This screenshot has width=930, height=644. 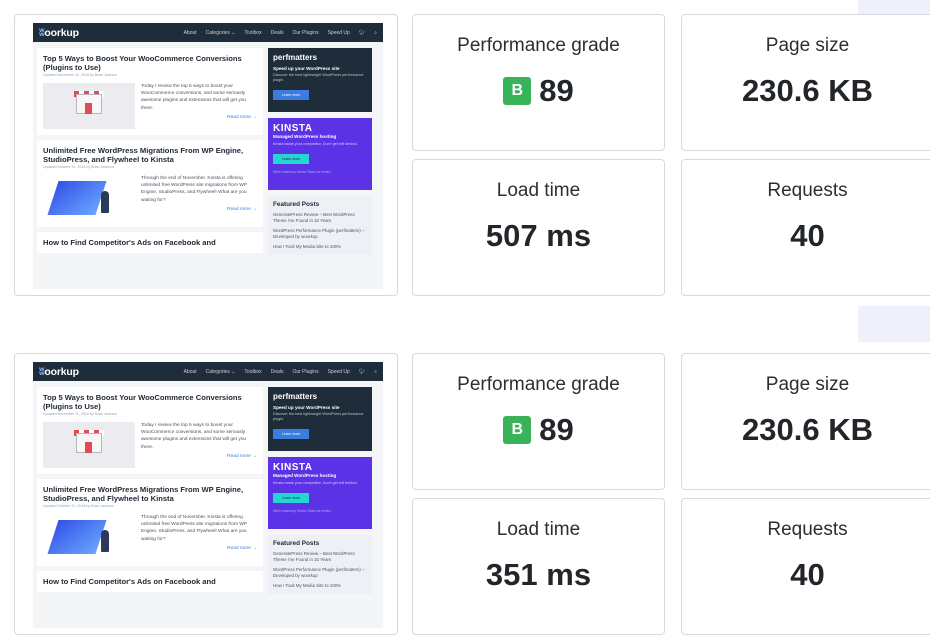 What do you see at coordinates (538, 566) in the screenshot?
I see `load-time-card: Load time 351 ms` at bounding box center [538, 566].